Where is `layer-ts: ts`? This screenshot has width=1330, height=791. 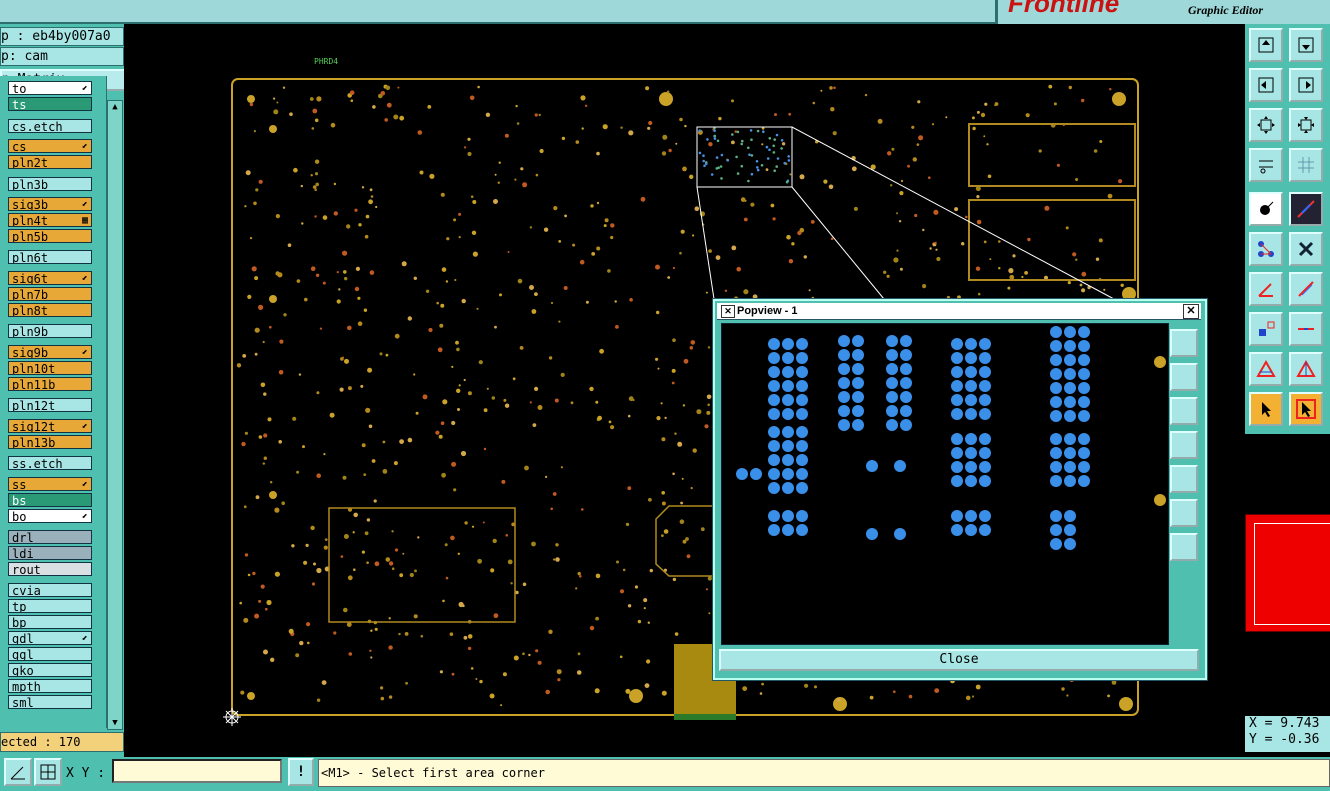
layer-ts: ts is located at coordinates (50, 104).